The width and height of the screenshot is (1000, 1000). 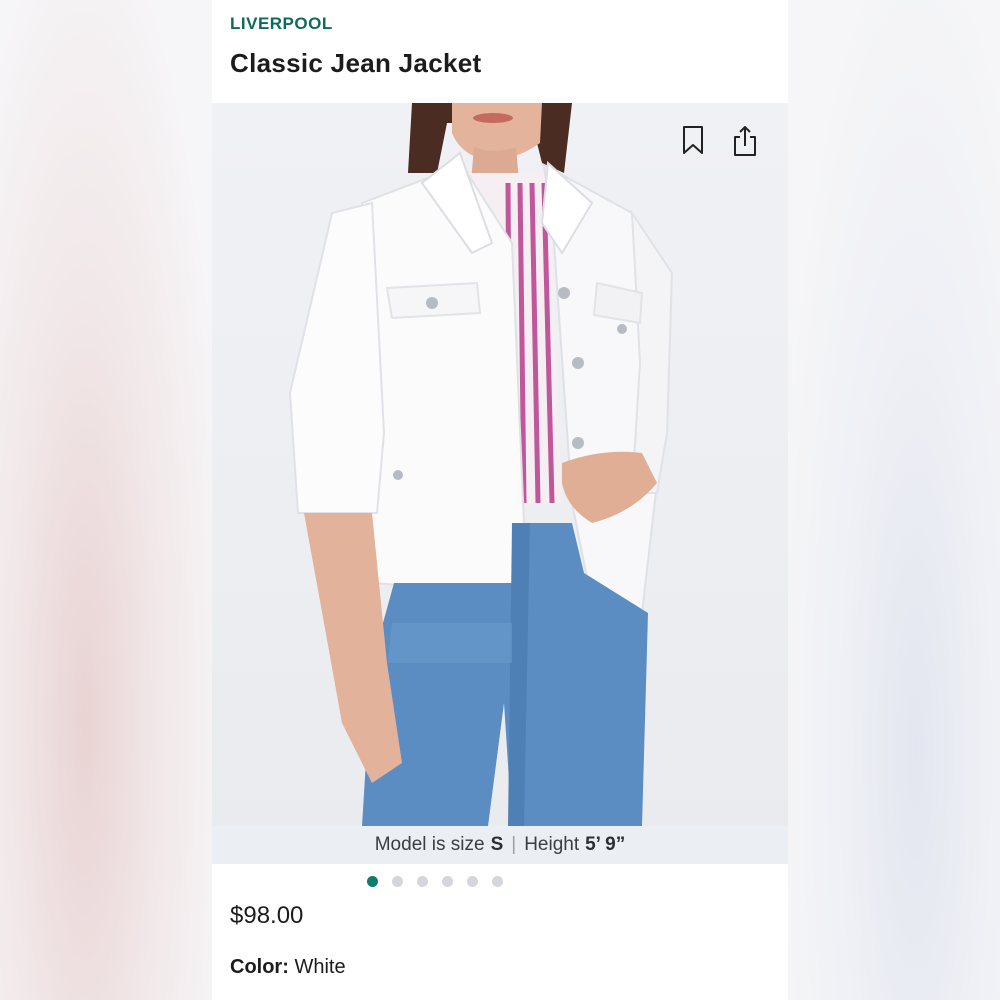 I want to click on color-value: White, so click(x=320, y=967).